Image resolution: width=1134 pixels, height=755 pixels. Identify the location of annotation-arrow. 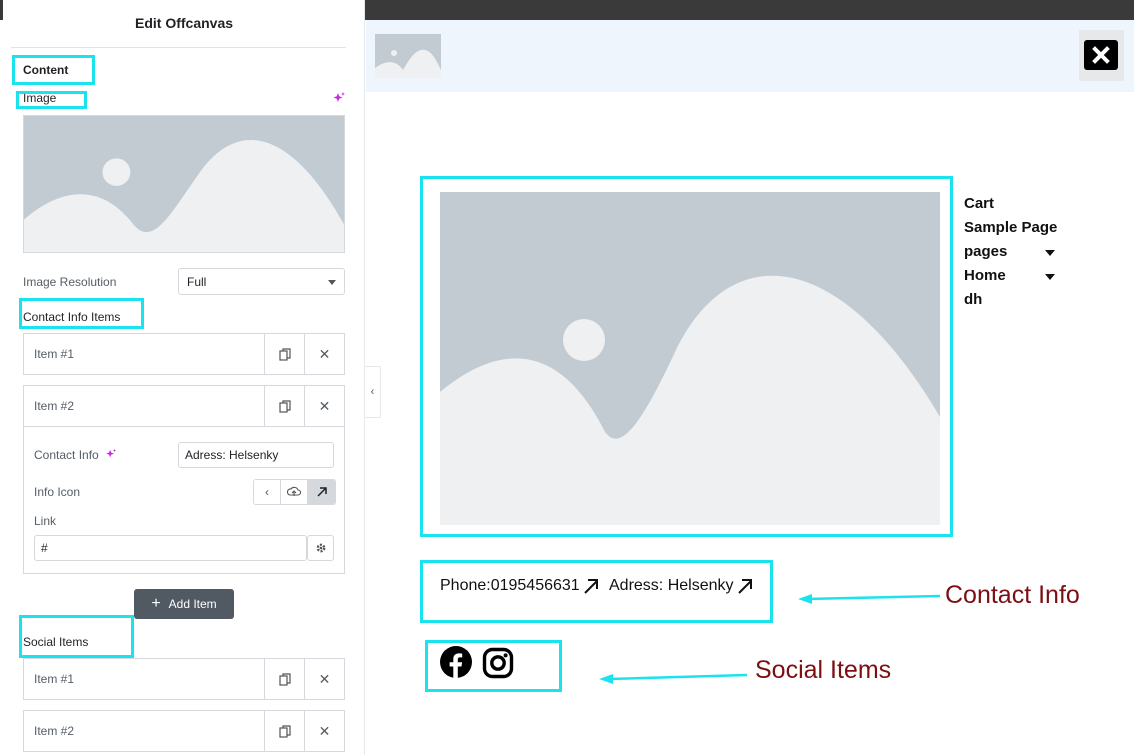
(673, 678).